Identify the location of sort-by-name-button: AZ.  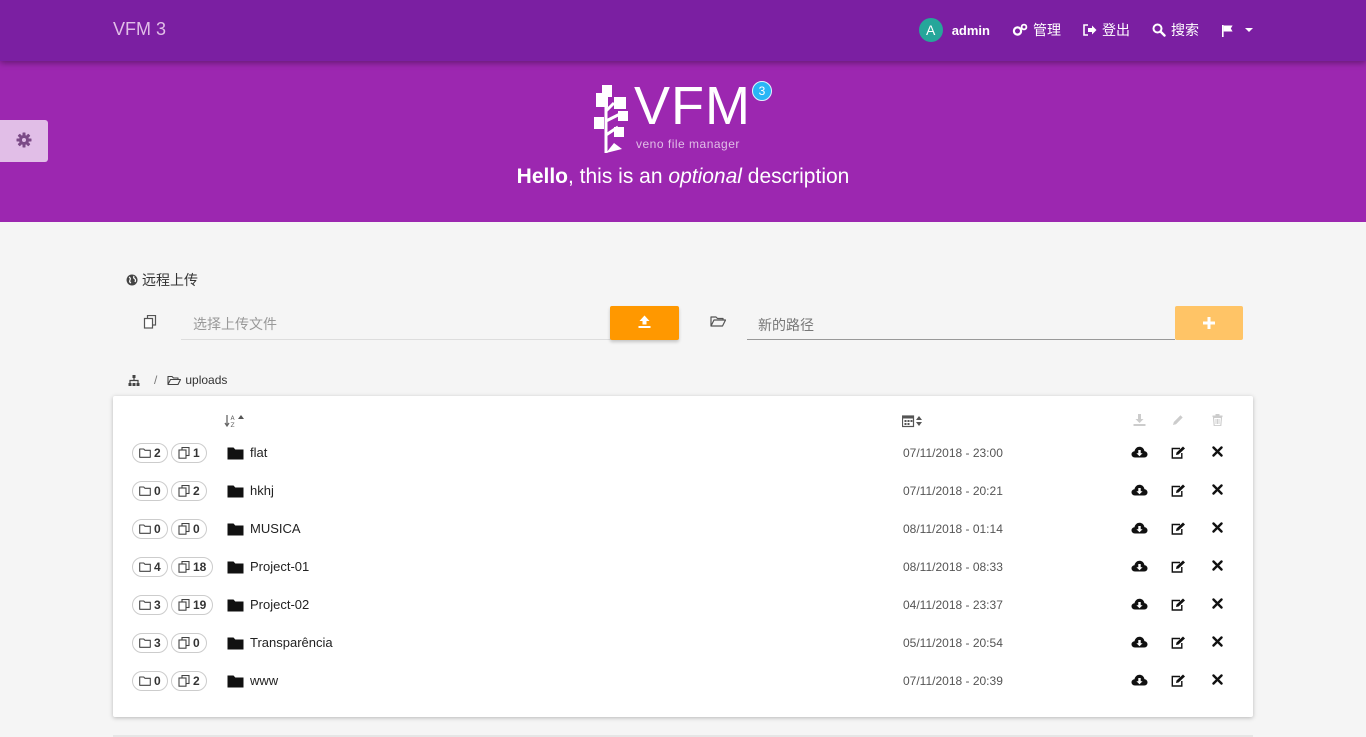
(236, 421).